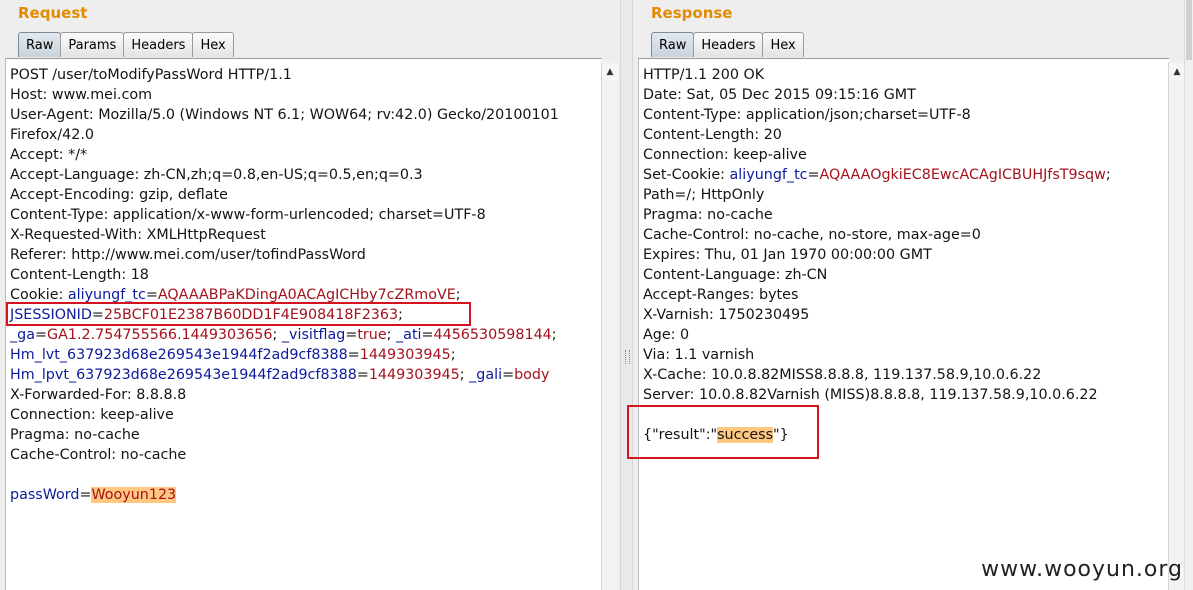 The width and height of the screenshot is (1193, 590). I want to click on line-text: Host: www.mei.com, so click(81, 95).